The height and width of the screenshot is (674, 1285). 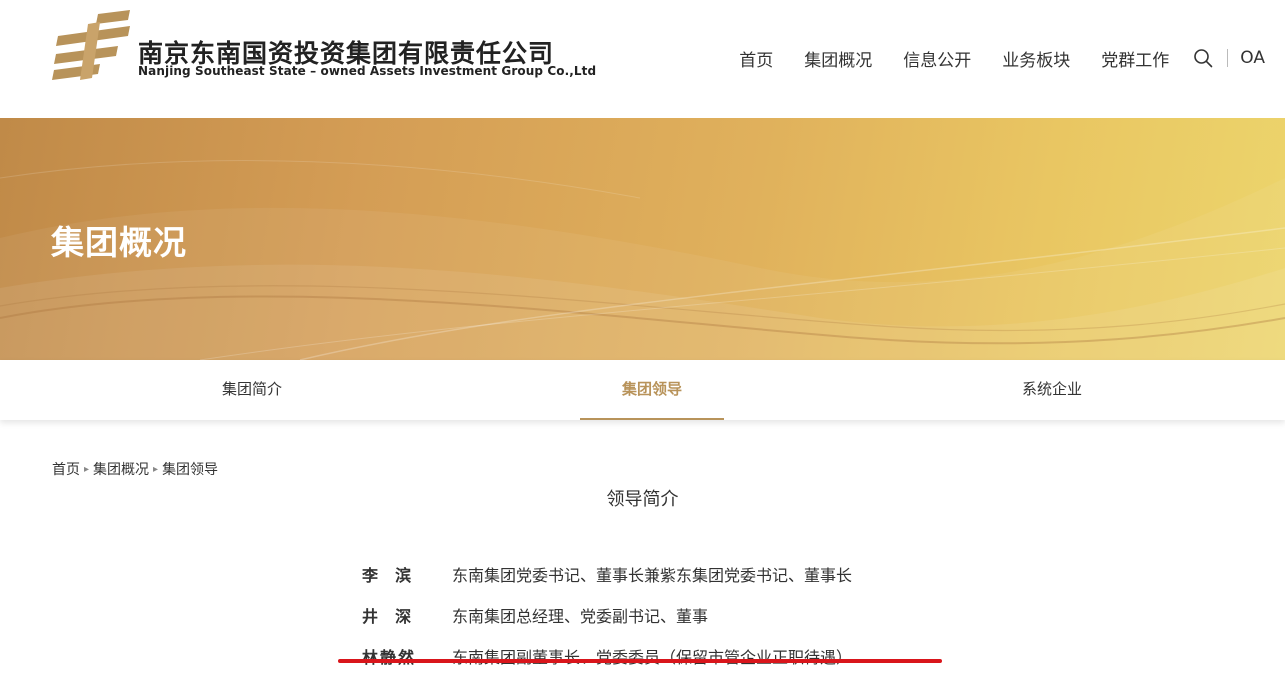 What do you see at coordinates (652, 657) in the screenshot?
I see `leader-title: 东南集团副董事长、党委委员（保留市管企业正职待遇）` at bounding box center [652, 657].